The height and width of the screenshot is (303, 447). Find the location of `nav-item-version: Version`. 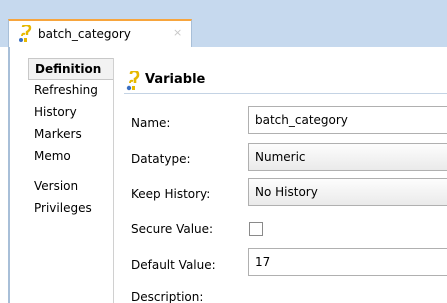

nav-item-version: Version is located at coordinates (70, 187).